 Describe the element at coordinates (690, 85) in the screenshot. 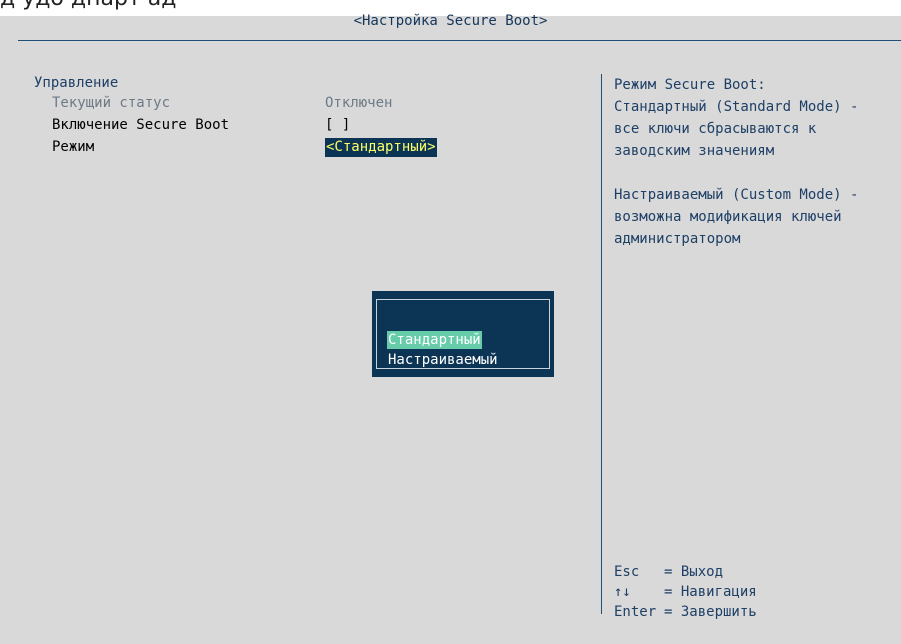

I see `help-line: Режим Secure Boot:` at that location.